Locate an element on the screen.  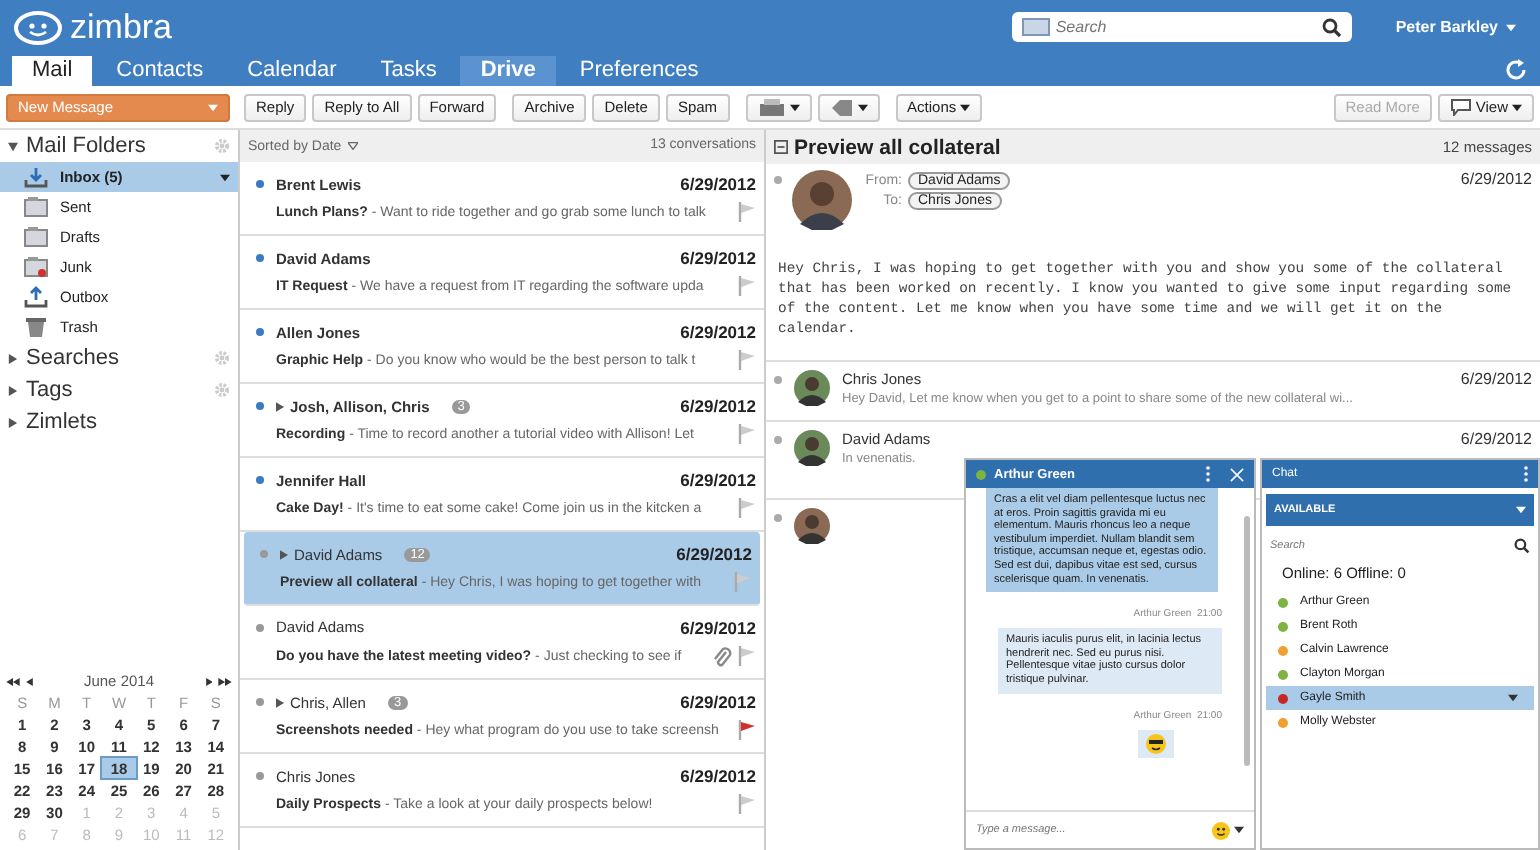
conversation-title: Preview all collateral is located at coordinates (897, 147).